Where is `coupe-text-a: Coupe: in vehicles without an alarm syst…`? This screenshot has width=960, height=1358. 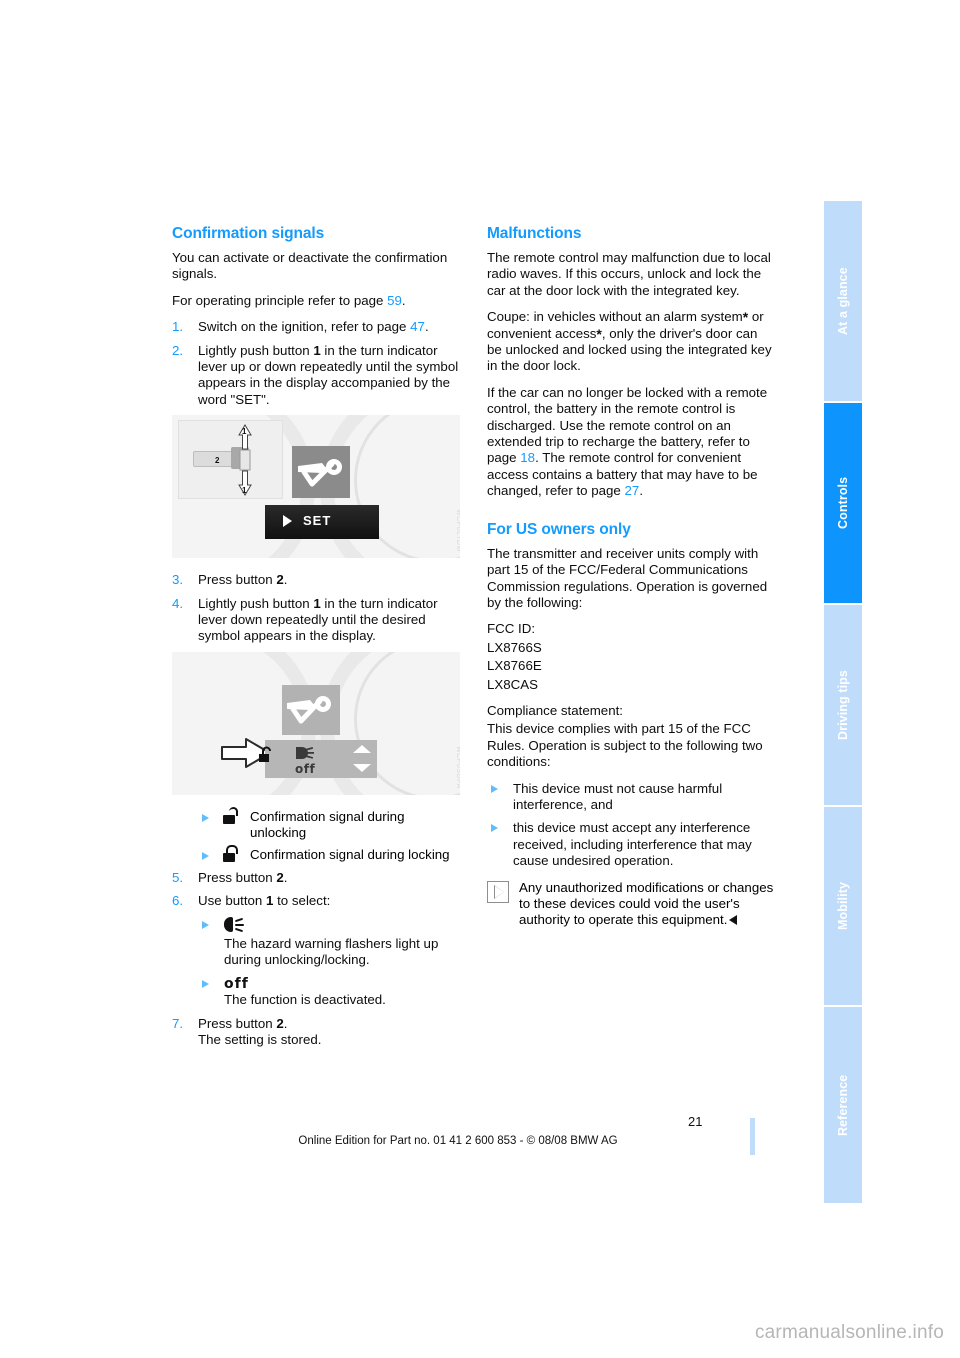 coupe-text-a: Coupe: in vehicles without an alarm syst… is located at coordinates (615, 317).